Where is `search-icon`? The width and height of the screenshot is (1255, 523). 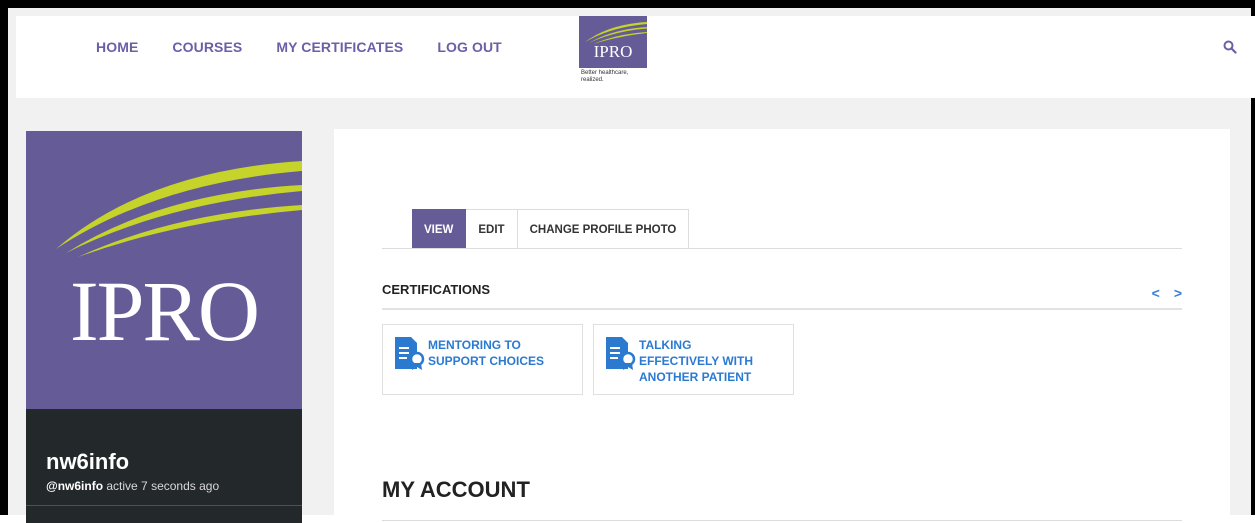 search-icon is located at coordinates (1230, 47).